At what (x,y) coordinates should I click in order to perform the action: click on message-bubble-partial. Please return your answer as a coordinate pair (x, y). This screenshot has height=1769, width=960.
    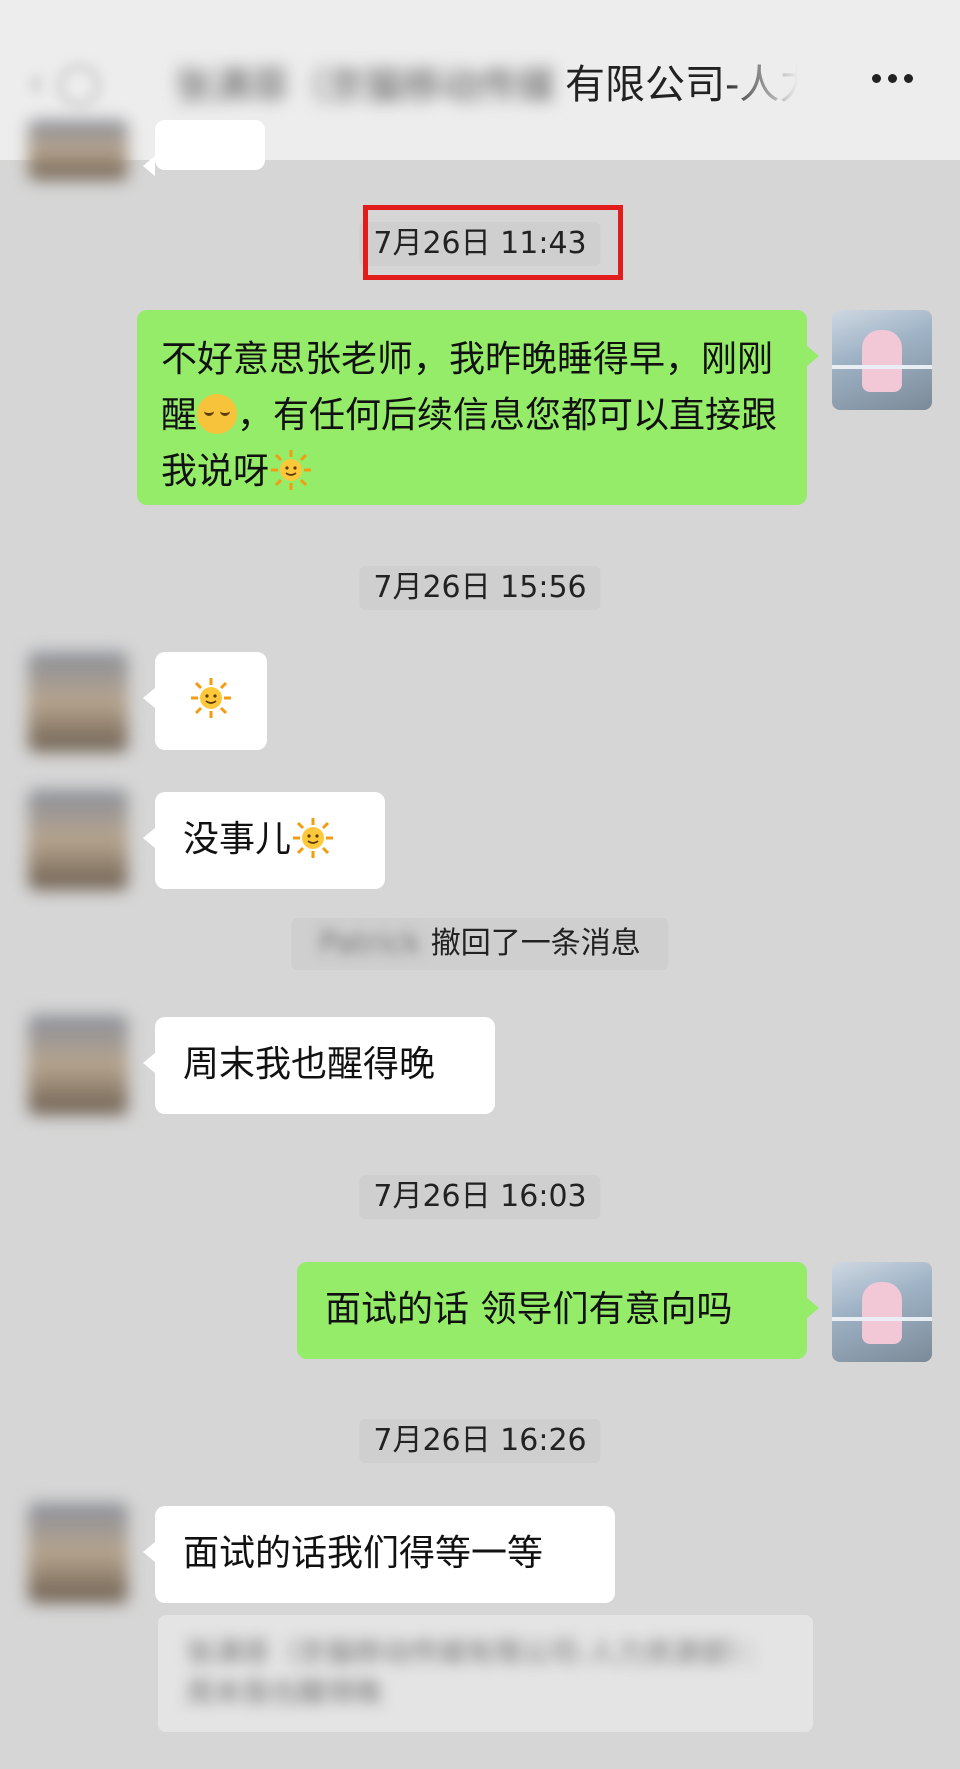
    Looking at the image, I should click on (204, 148).